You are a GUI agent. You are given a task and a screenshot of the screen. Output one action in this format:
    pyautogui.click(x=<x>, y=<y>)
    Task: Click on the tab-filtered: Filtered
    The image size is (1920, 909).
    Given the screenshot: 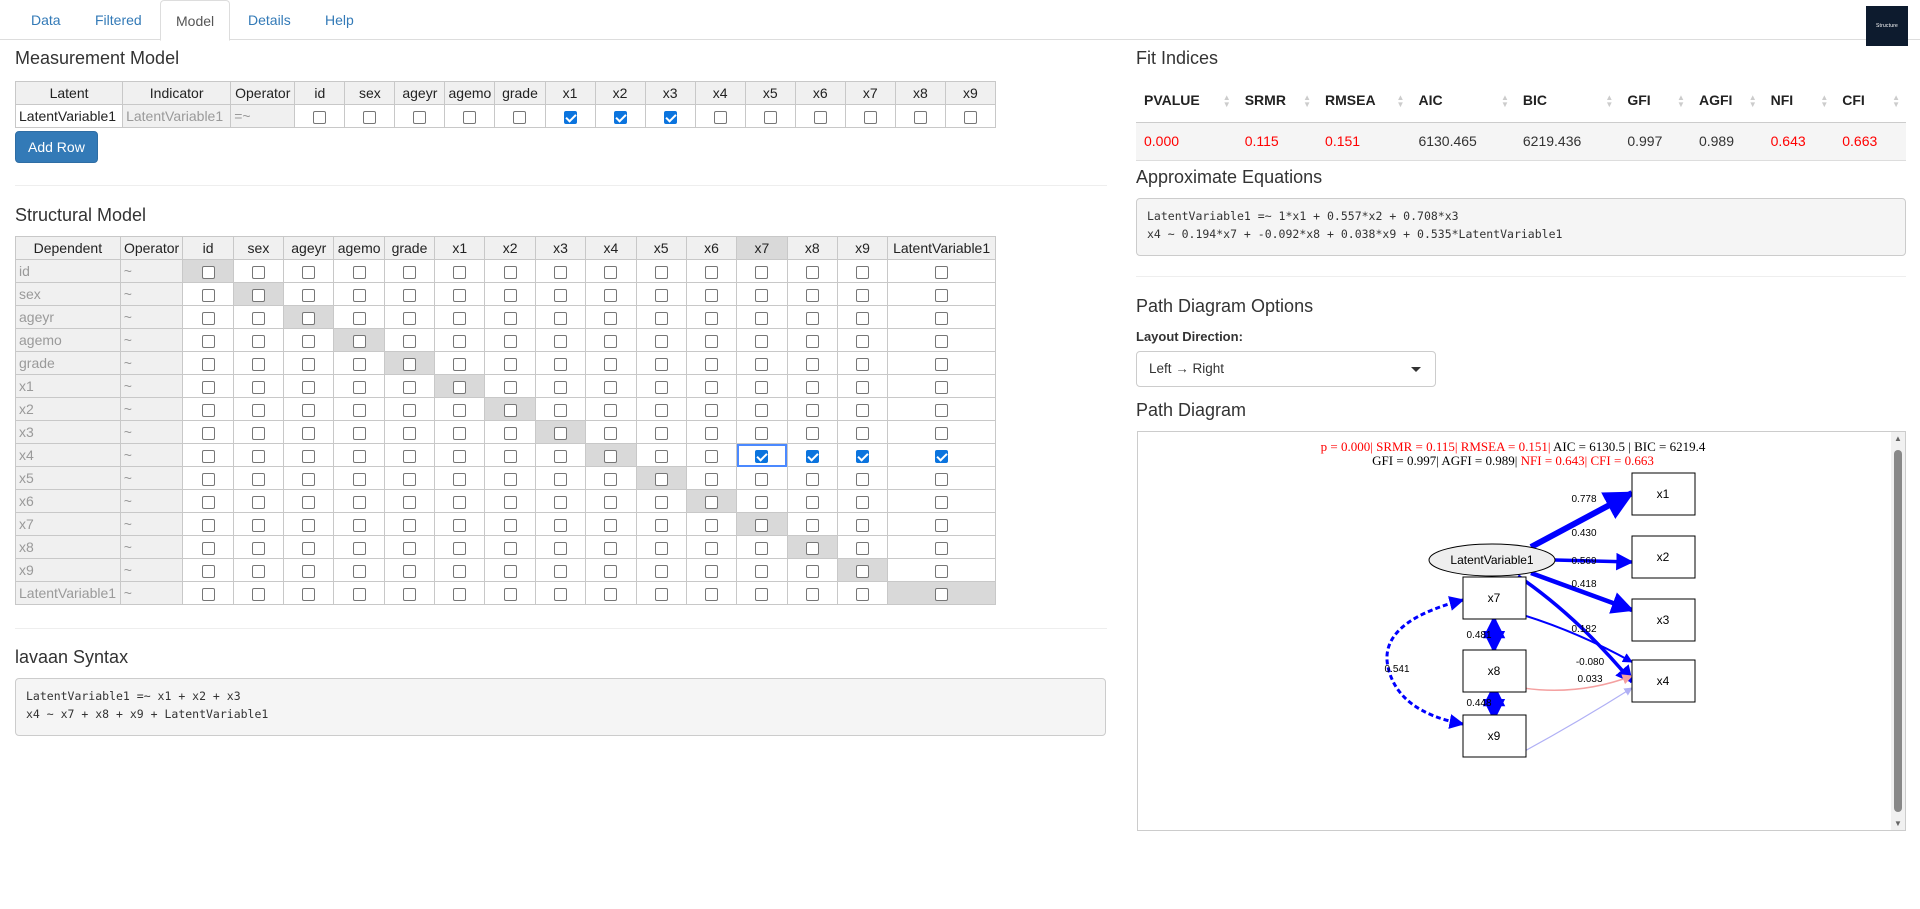 What is the action you would take?
    pyautogui.click(x=118, y=20)
    